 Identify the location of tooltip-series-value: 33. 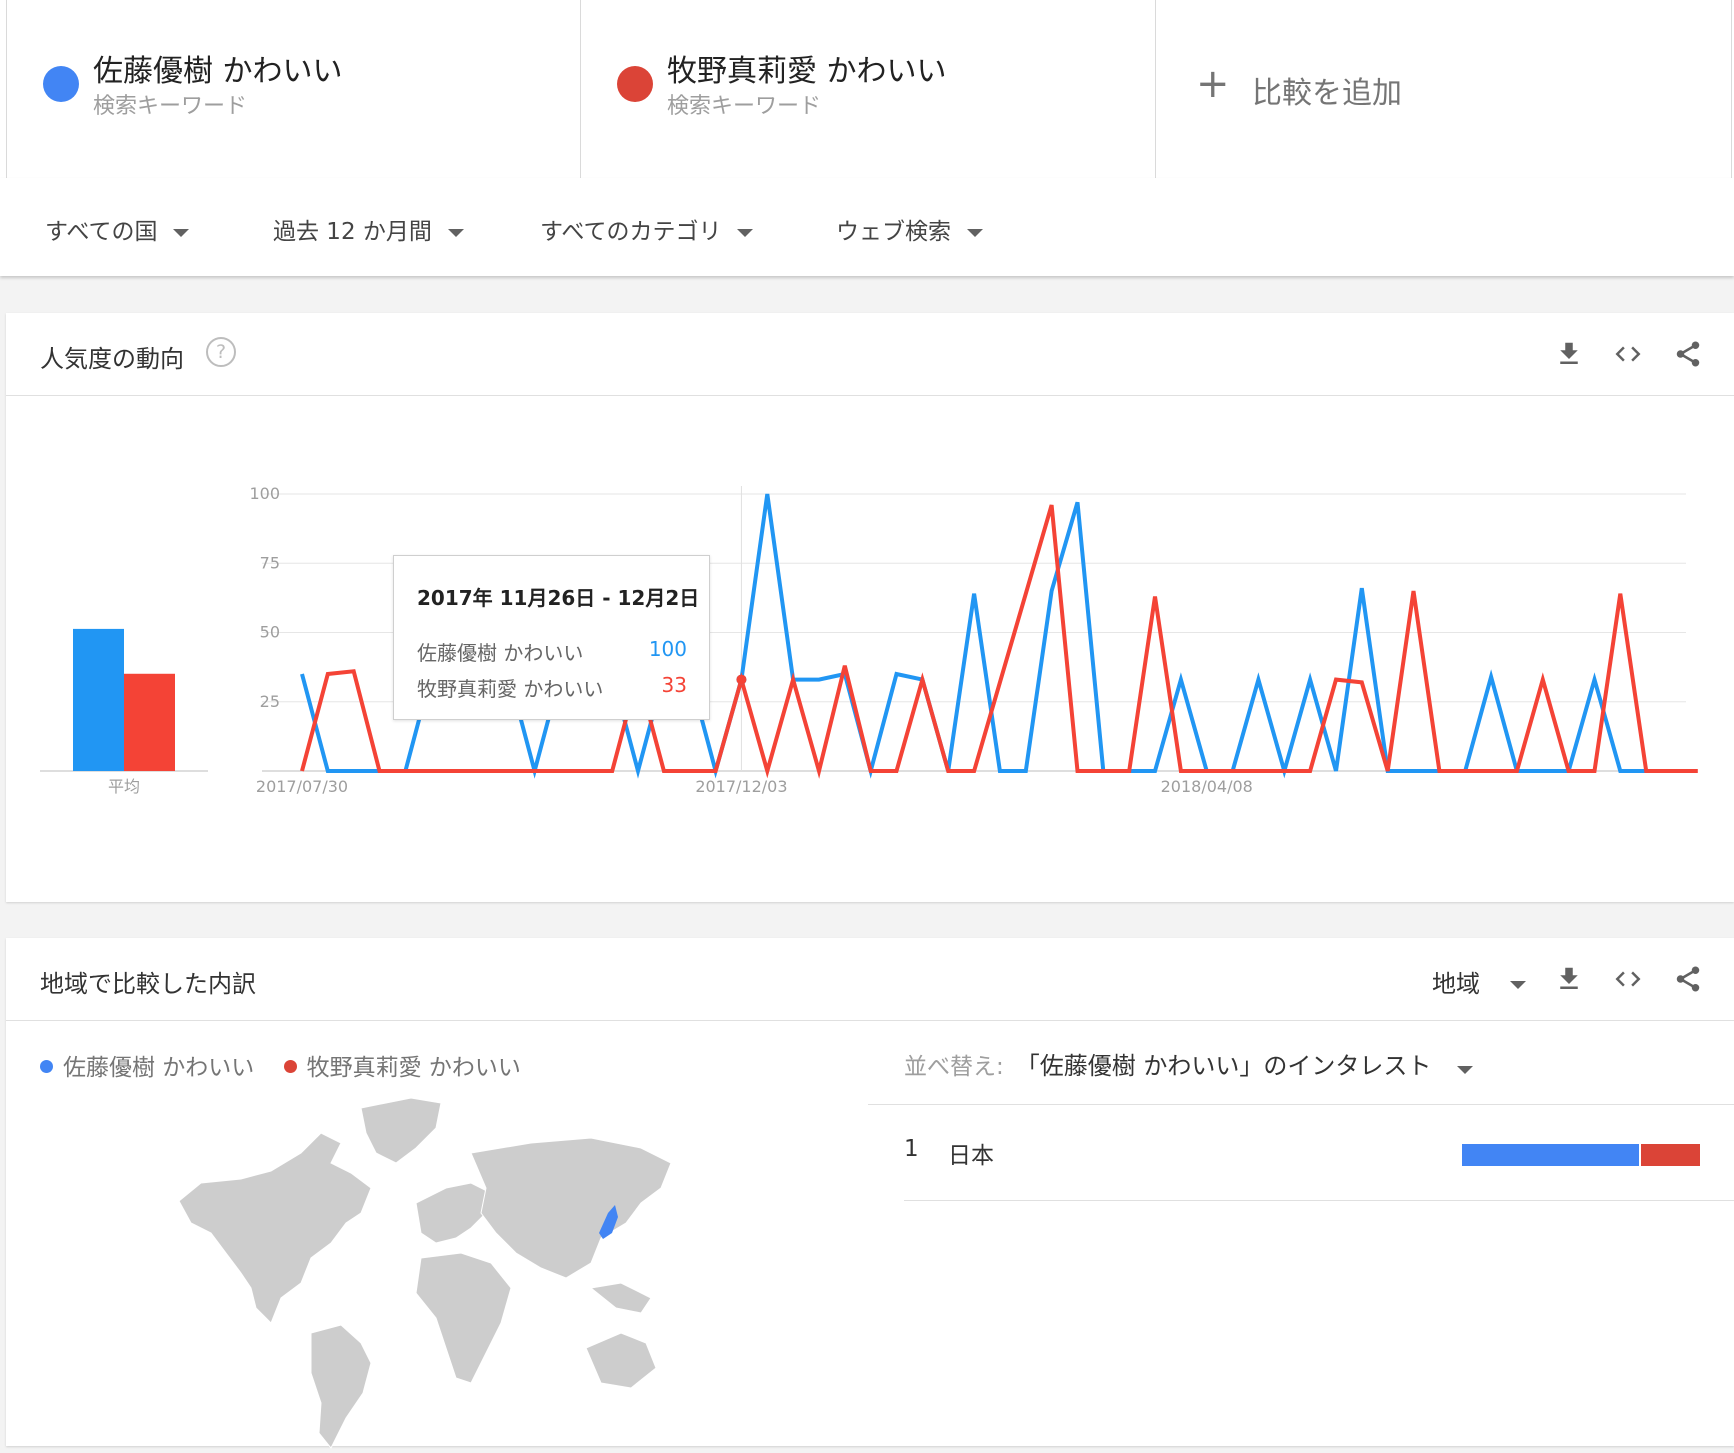
(674, 685).